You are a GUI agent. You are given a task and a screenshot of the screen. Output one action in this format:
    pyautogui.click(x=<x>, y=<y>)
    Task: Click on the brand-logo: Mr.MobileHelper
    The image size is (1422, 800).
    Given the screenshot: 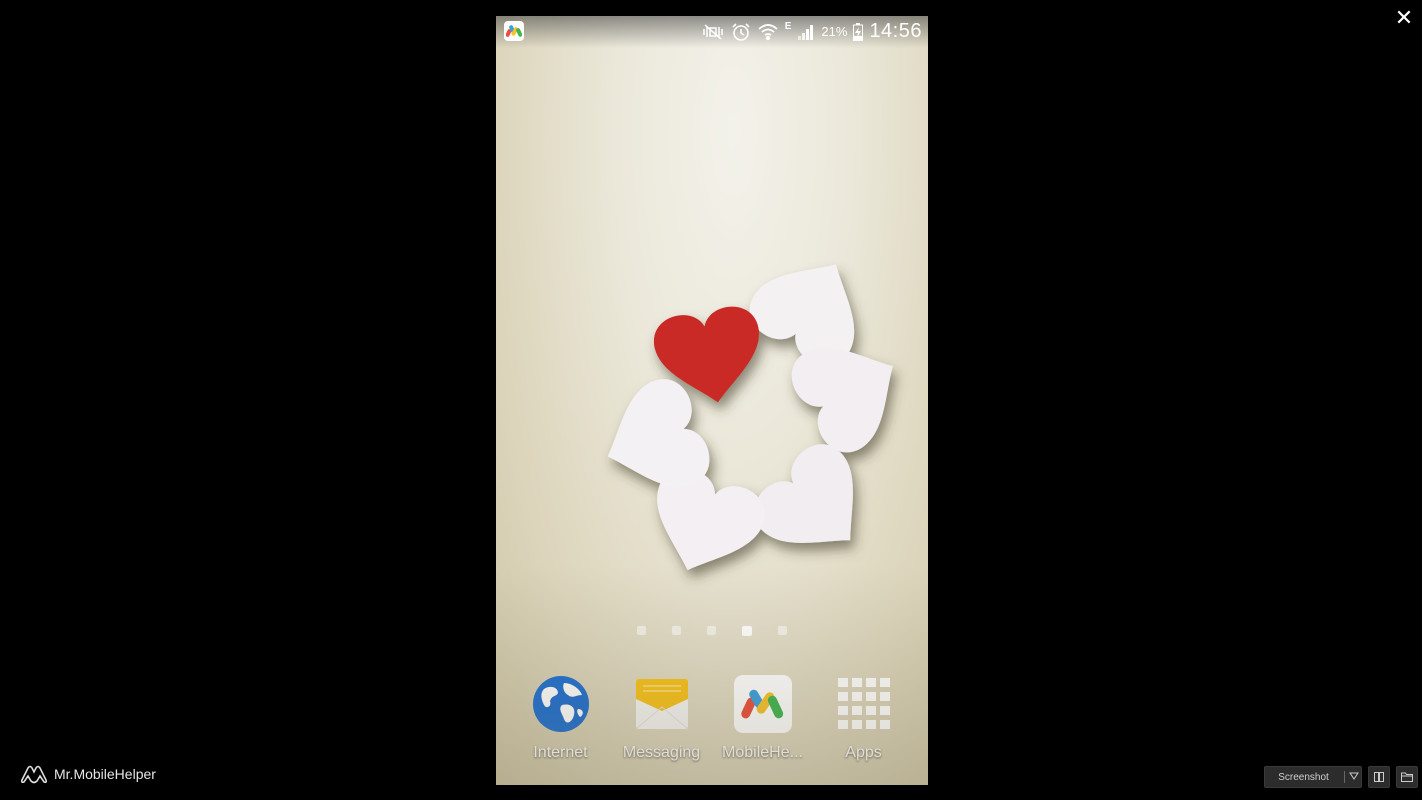 What is the action you would take?
    pyautogui.click(x=88, y=774)
    